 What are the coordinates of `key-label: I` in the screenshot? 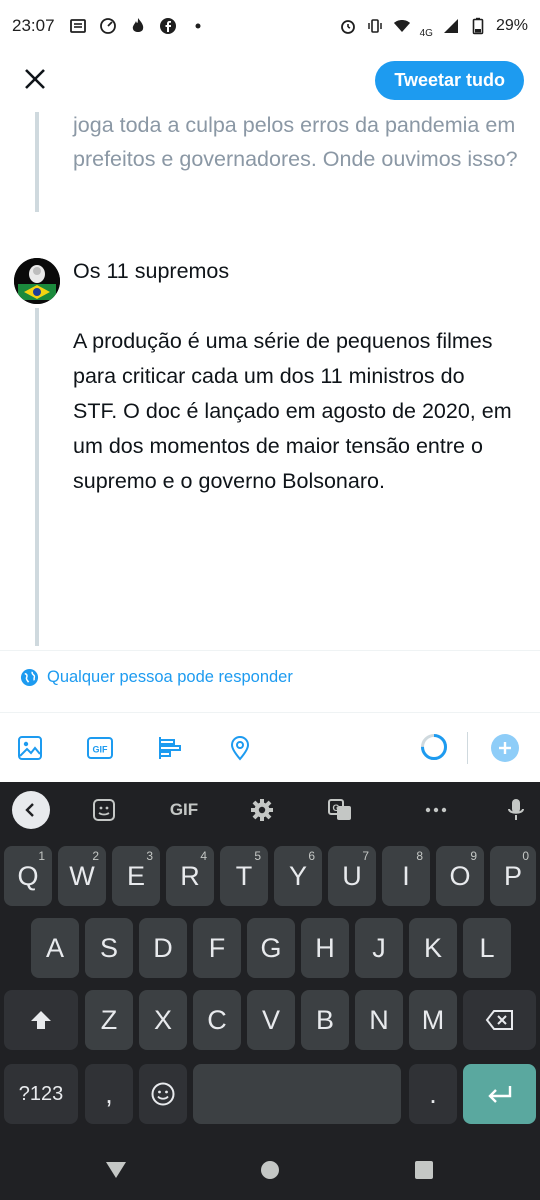 It's located at (406, 875).